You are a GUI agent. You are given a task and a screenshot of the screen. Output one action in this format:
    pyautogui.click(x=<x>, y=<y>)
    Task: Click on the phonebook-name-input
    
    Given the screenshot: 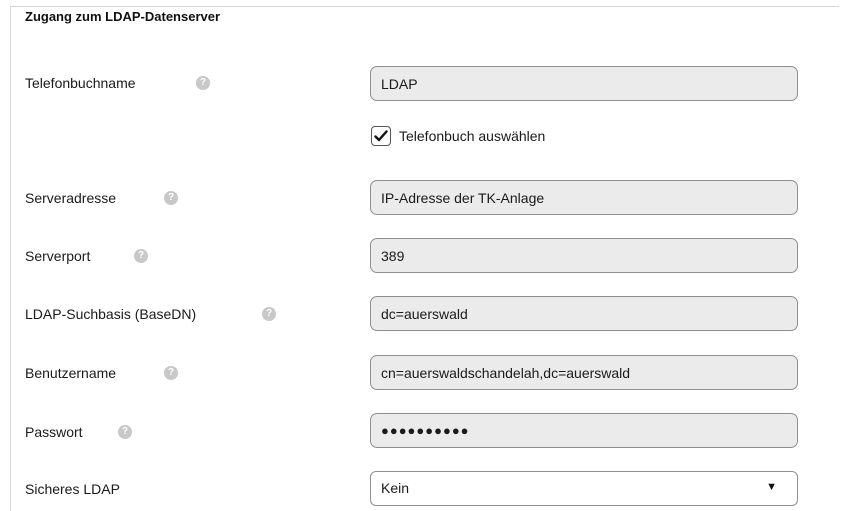 What is the action you would take?
    pyautogui.click(x=584, y=83)
    